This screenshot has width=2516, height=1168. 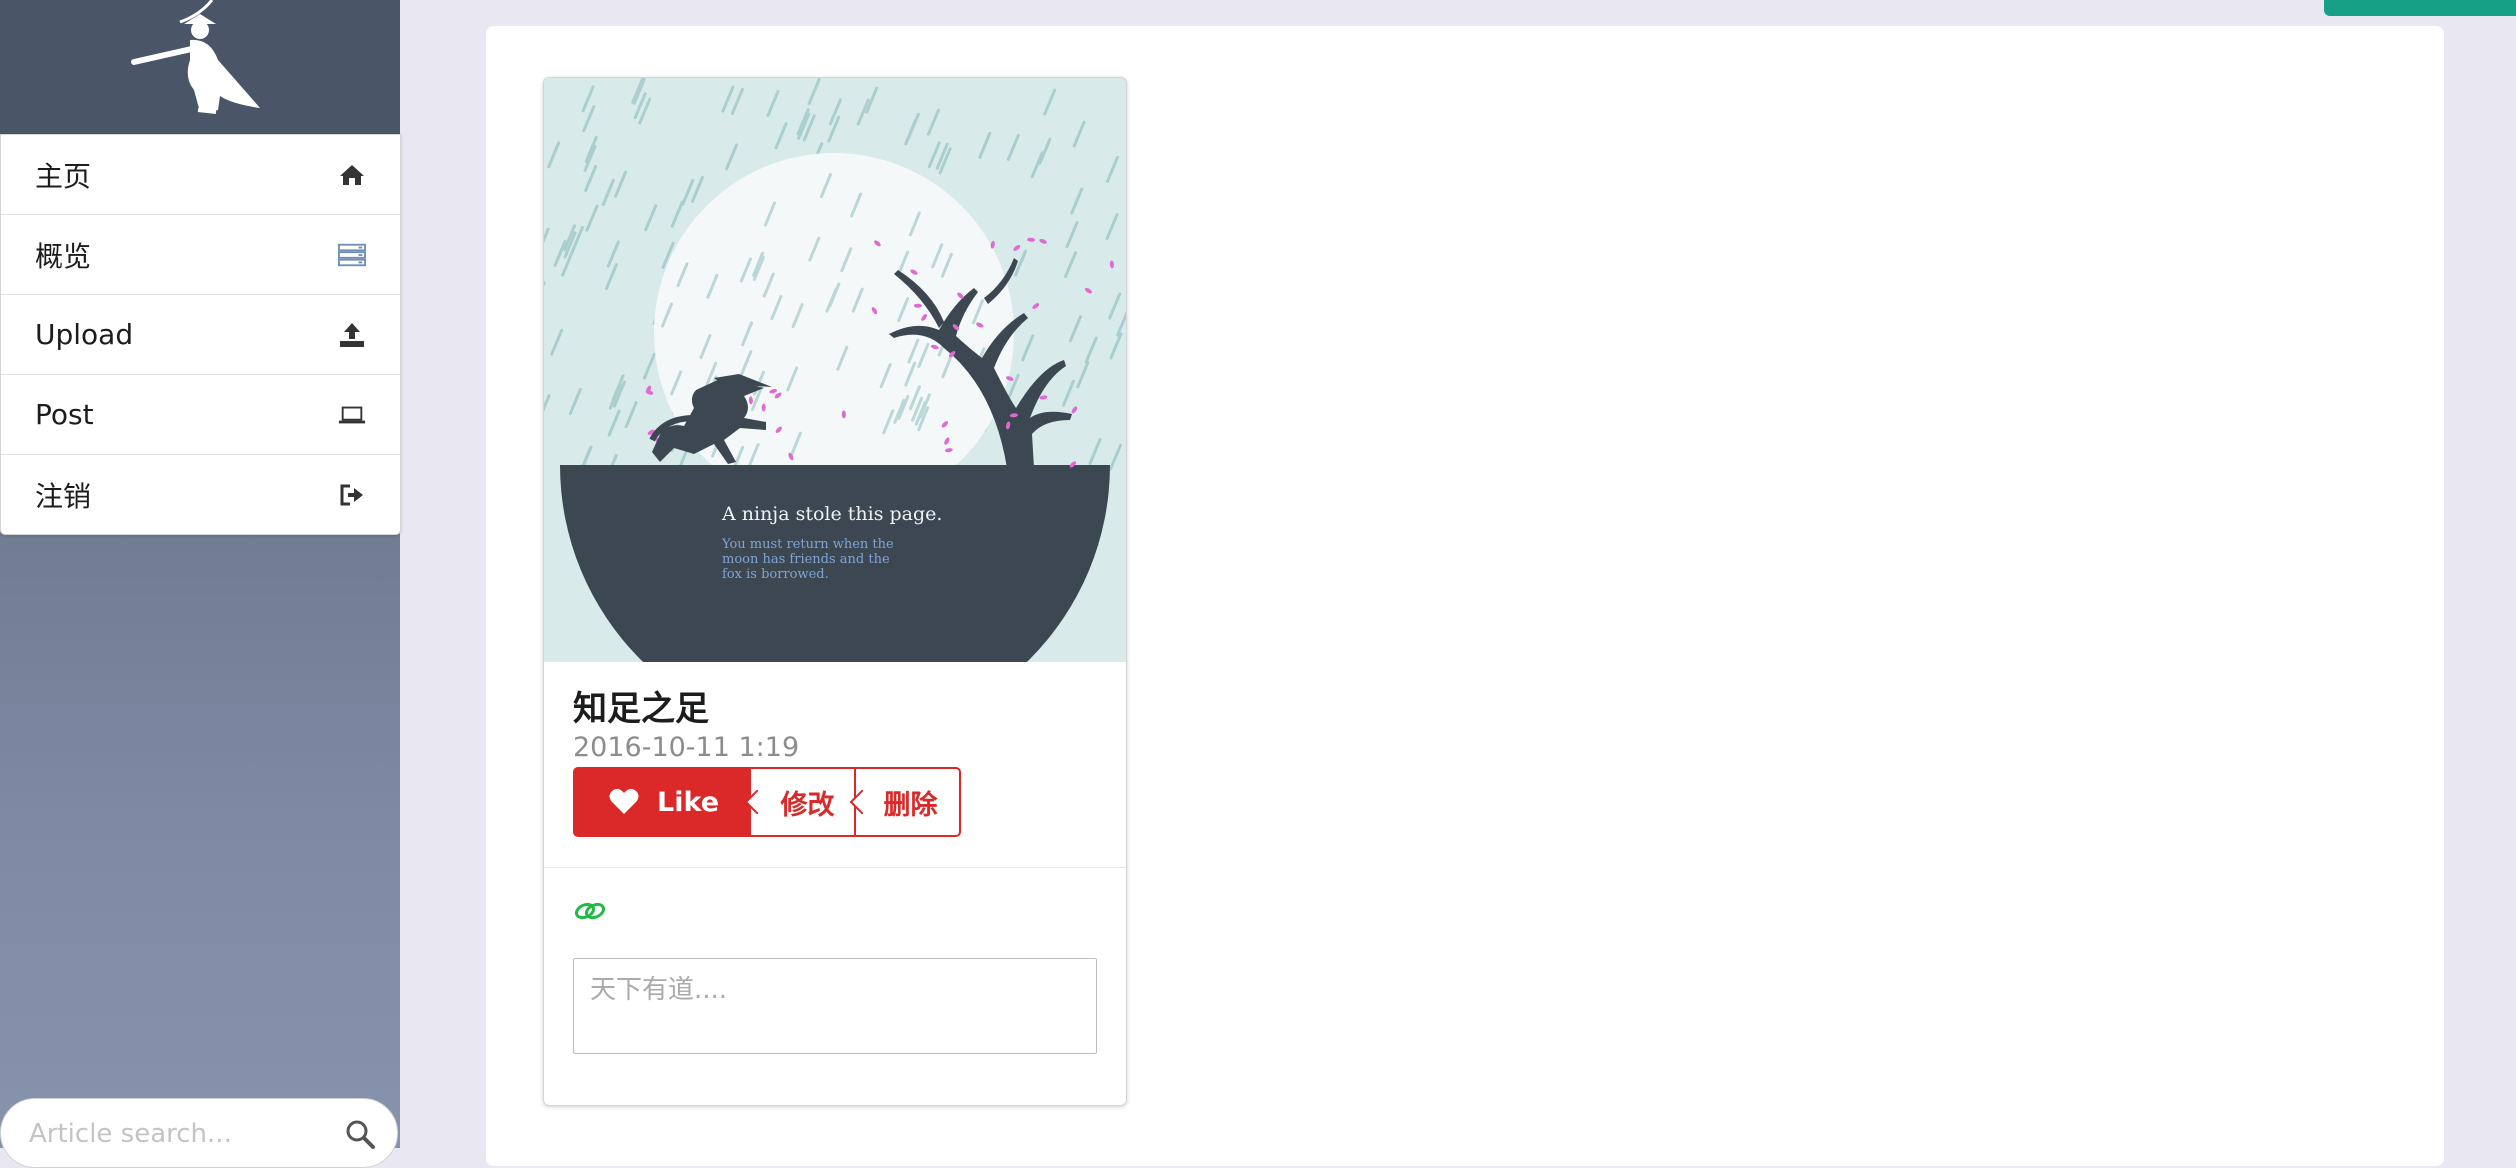 What do you see at coordinates (911, 802) in the screenshot?
I see `delete-label: 删除` at bounding box center [911, 802].